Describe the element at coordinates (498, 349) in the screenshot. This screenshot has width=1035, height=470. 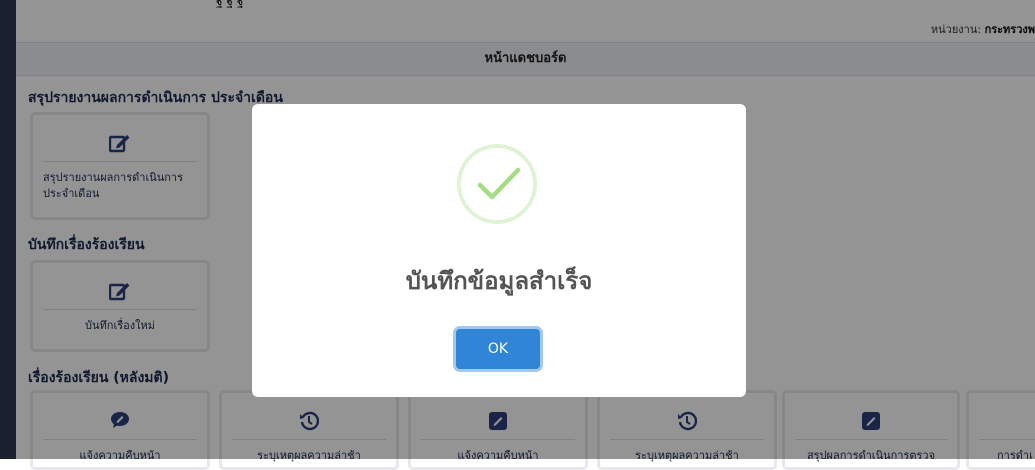
I see `ok-button: OK` at that location.